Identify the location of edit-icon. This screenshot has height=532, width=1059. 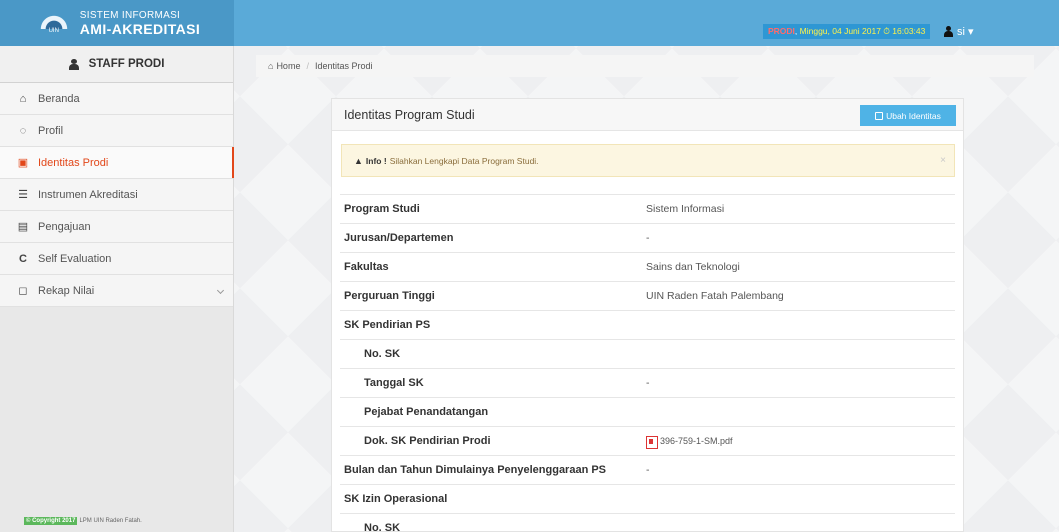
(879, 115).